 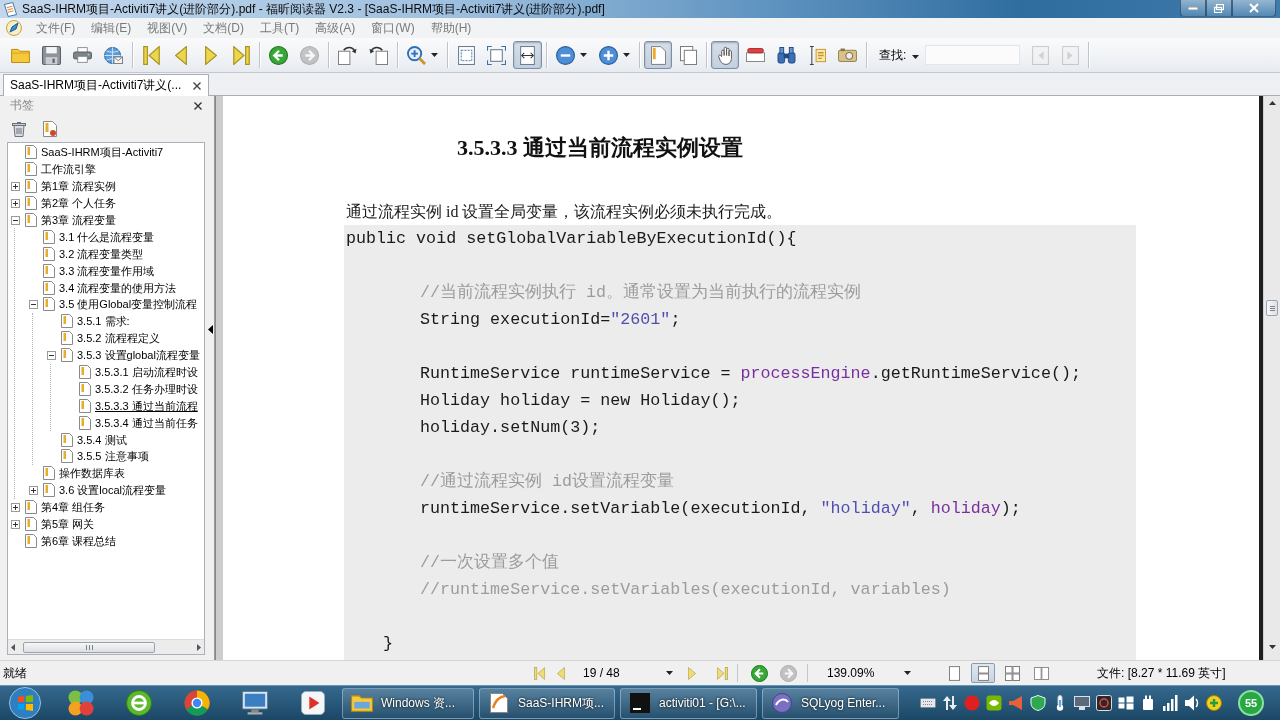 What do you see at coordinates (1170, 703) in the screenshot?
I see `signal-icon` at bounding box center [1170, 703].